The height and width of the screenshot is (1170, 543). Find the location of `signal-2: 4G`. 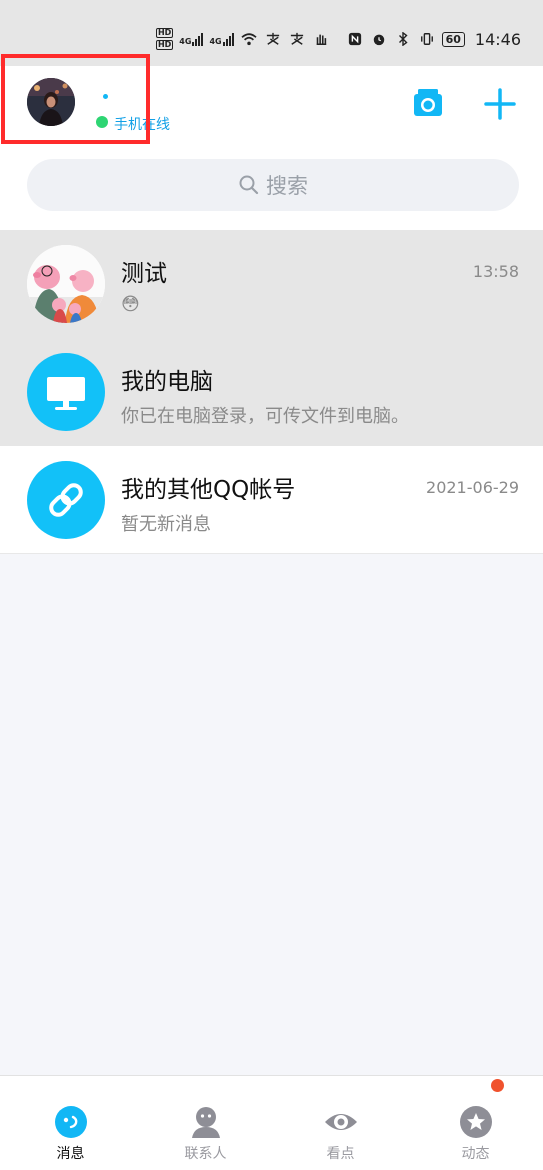

signal-2: 4G is located at coordinates (221, 39).